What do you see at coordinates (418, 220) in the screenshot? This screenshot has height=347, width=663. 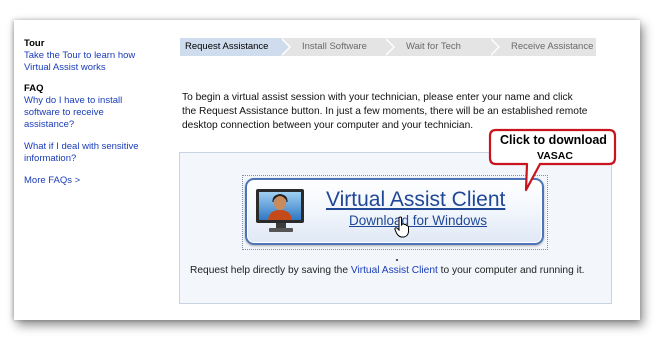 I see `download-subtitle: Download for Windows` at bounding box center [418, 220].